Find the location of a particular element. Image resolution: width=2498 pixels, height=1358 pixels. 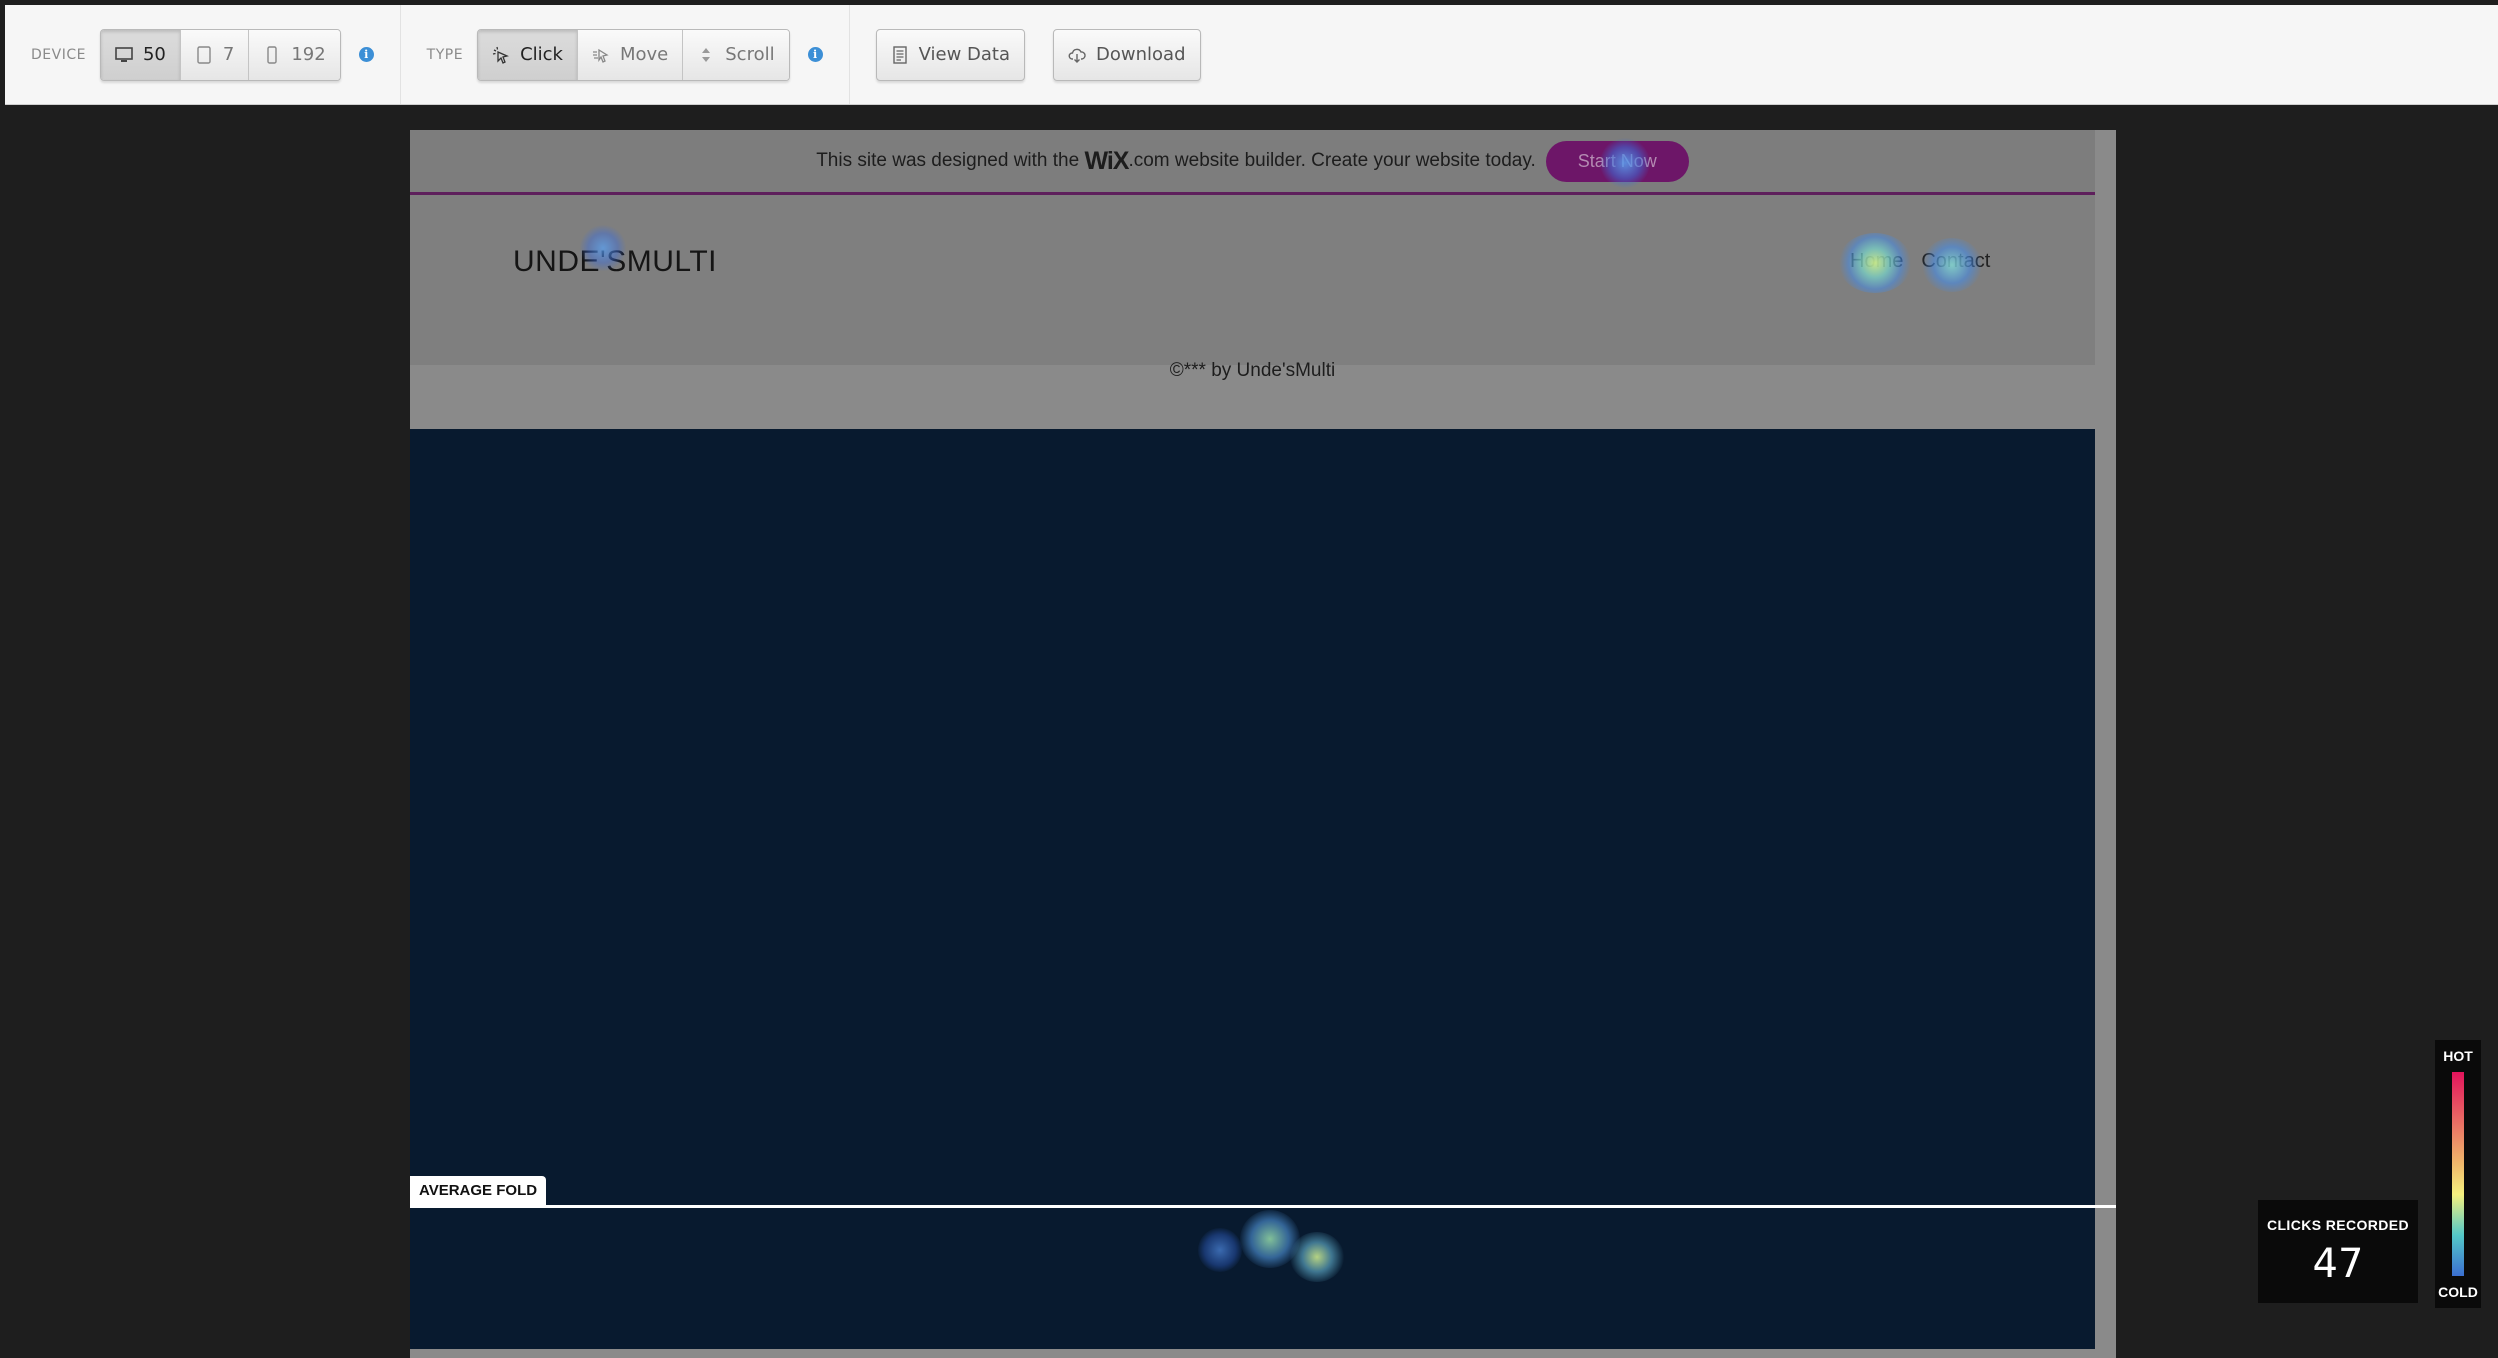

scroll-arrows-icon is located at coordinates (706, 54).